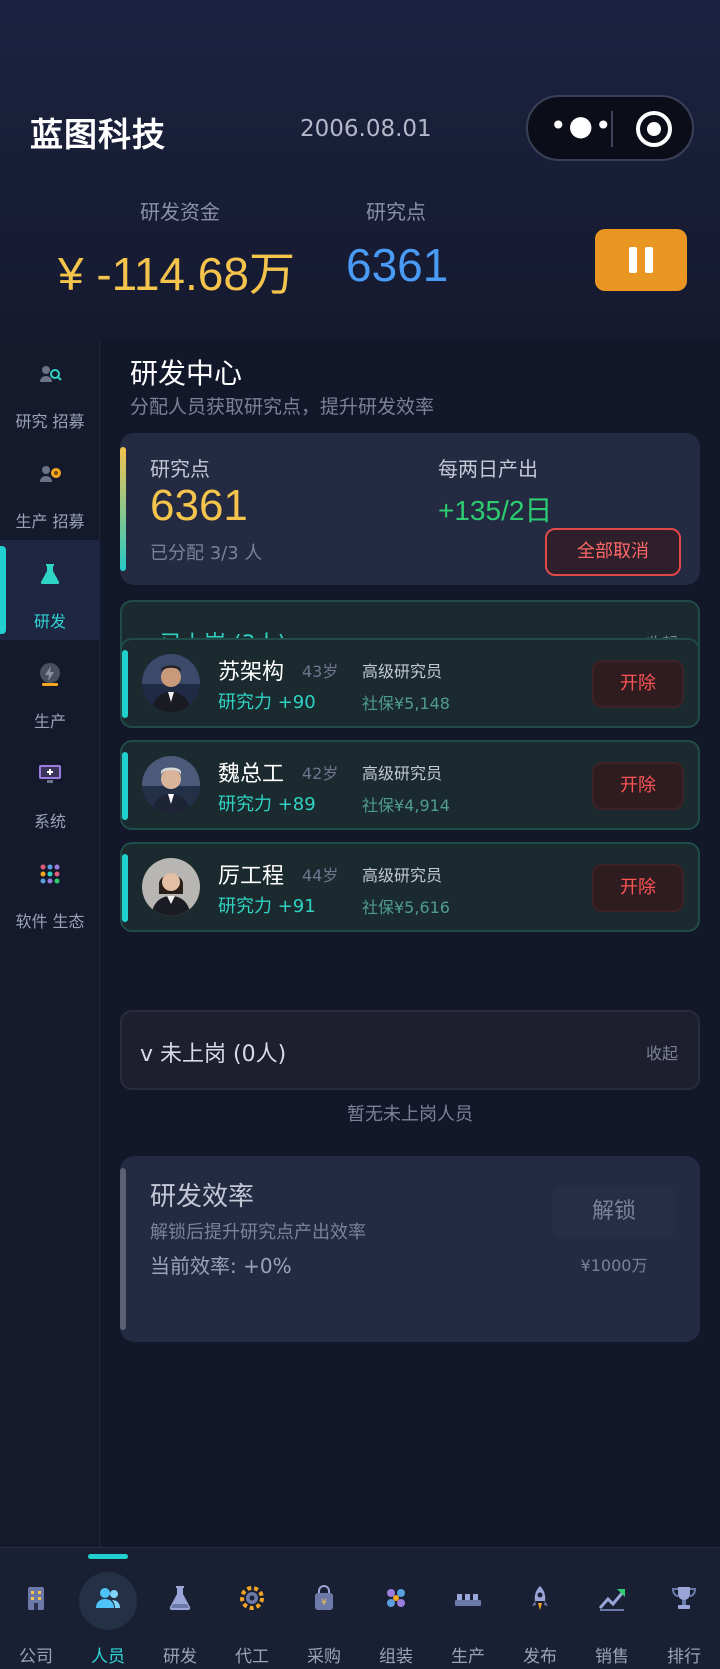 This screenshot has height=1669, width=720. What do you see at coordinates (580, 128) in the screenshot?
I see `more-dots-icon: •●•` at bounding box center [580, 128].